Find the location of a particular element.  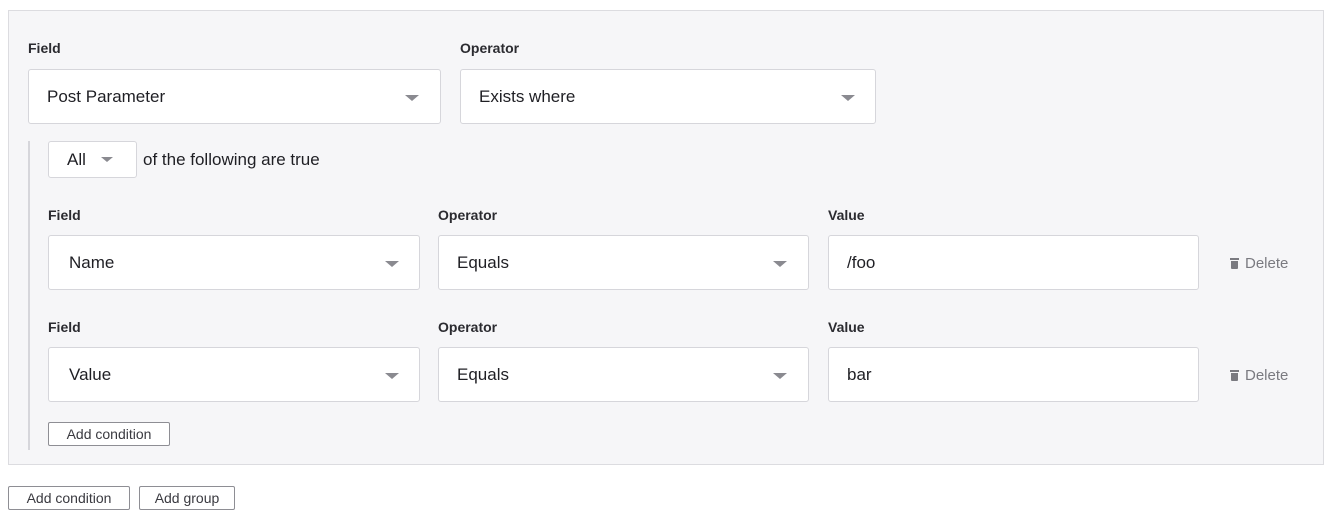

condition-field-select: Value is located at coordinates (234, 374).